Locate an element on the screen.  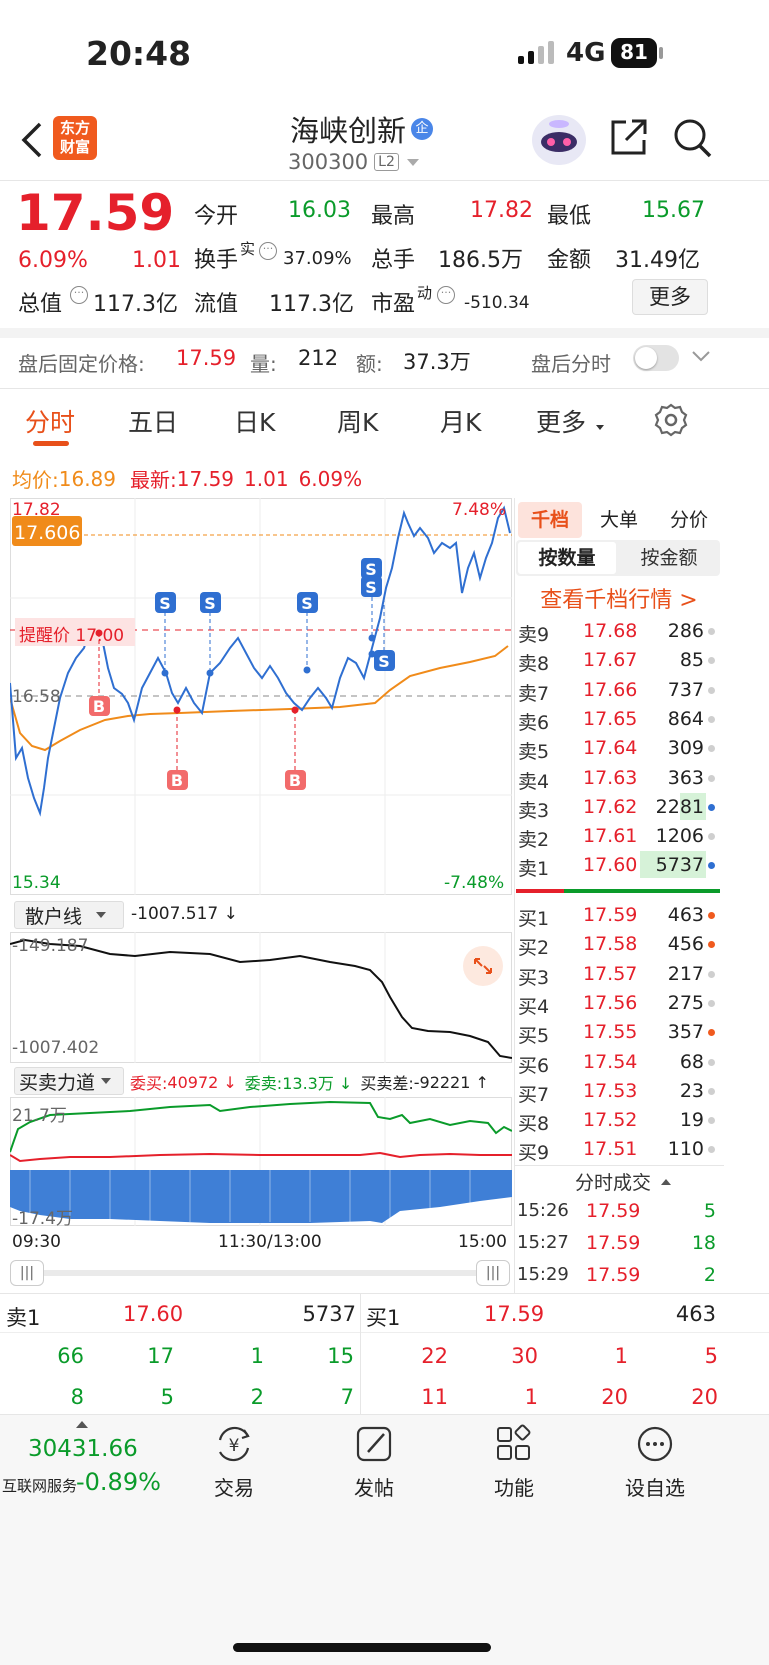
robot-assistant-icon is located at coordinates (559, 139).